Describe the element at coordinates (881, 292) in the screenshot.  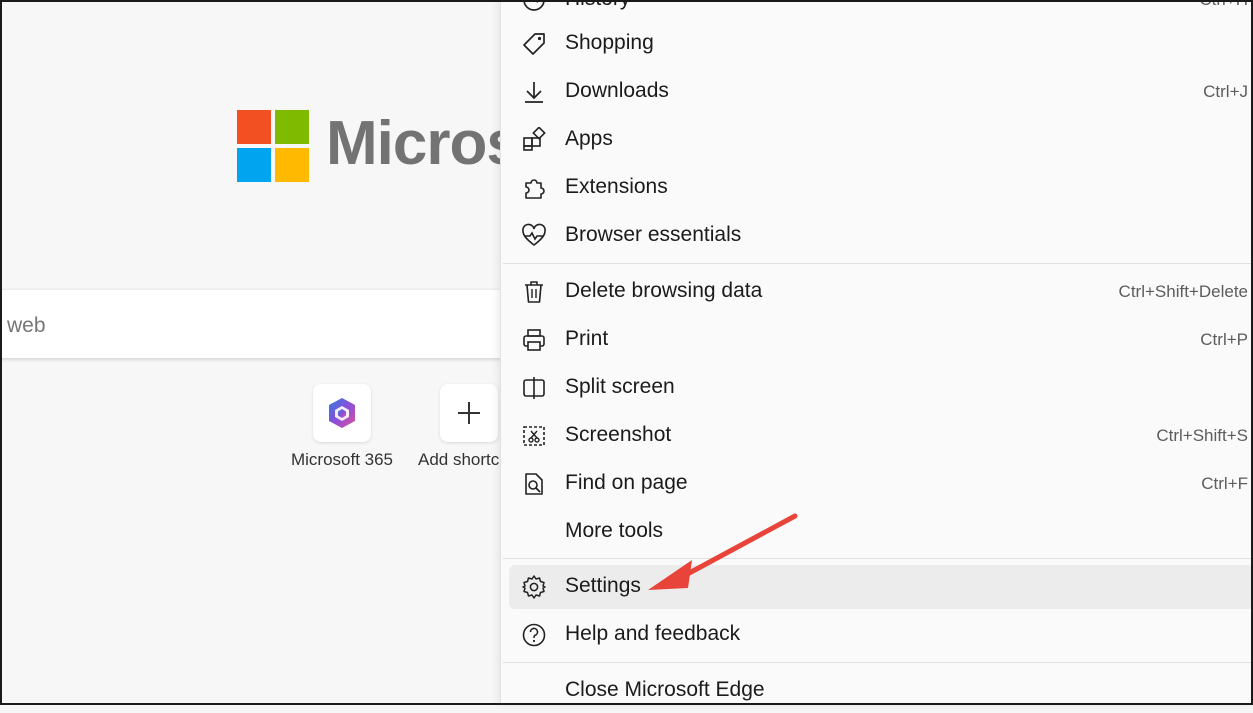
I see `menu-item-delete-browsing-data: Delete browsing data Ctrl+Shift+Delete` at that location.